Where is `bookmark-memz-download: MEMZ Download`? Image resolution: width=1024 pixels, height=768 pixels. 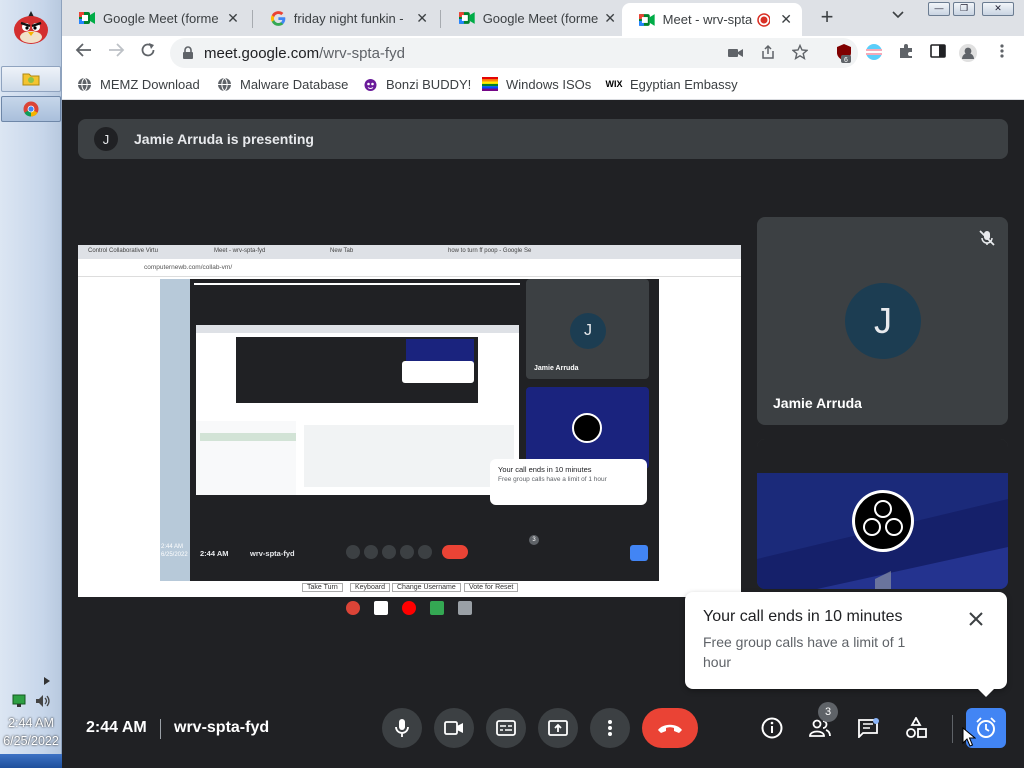
bookmark-memz-download: MEMZ Download is located at coordinates (138, 84).